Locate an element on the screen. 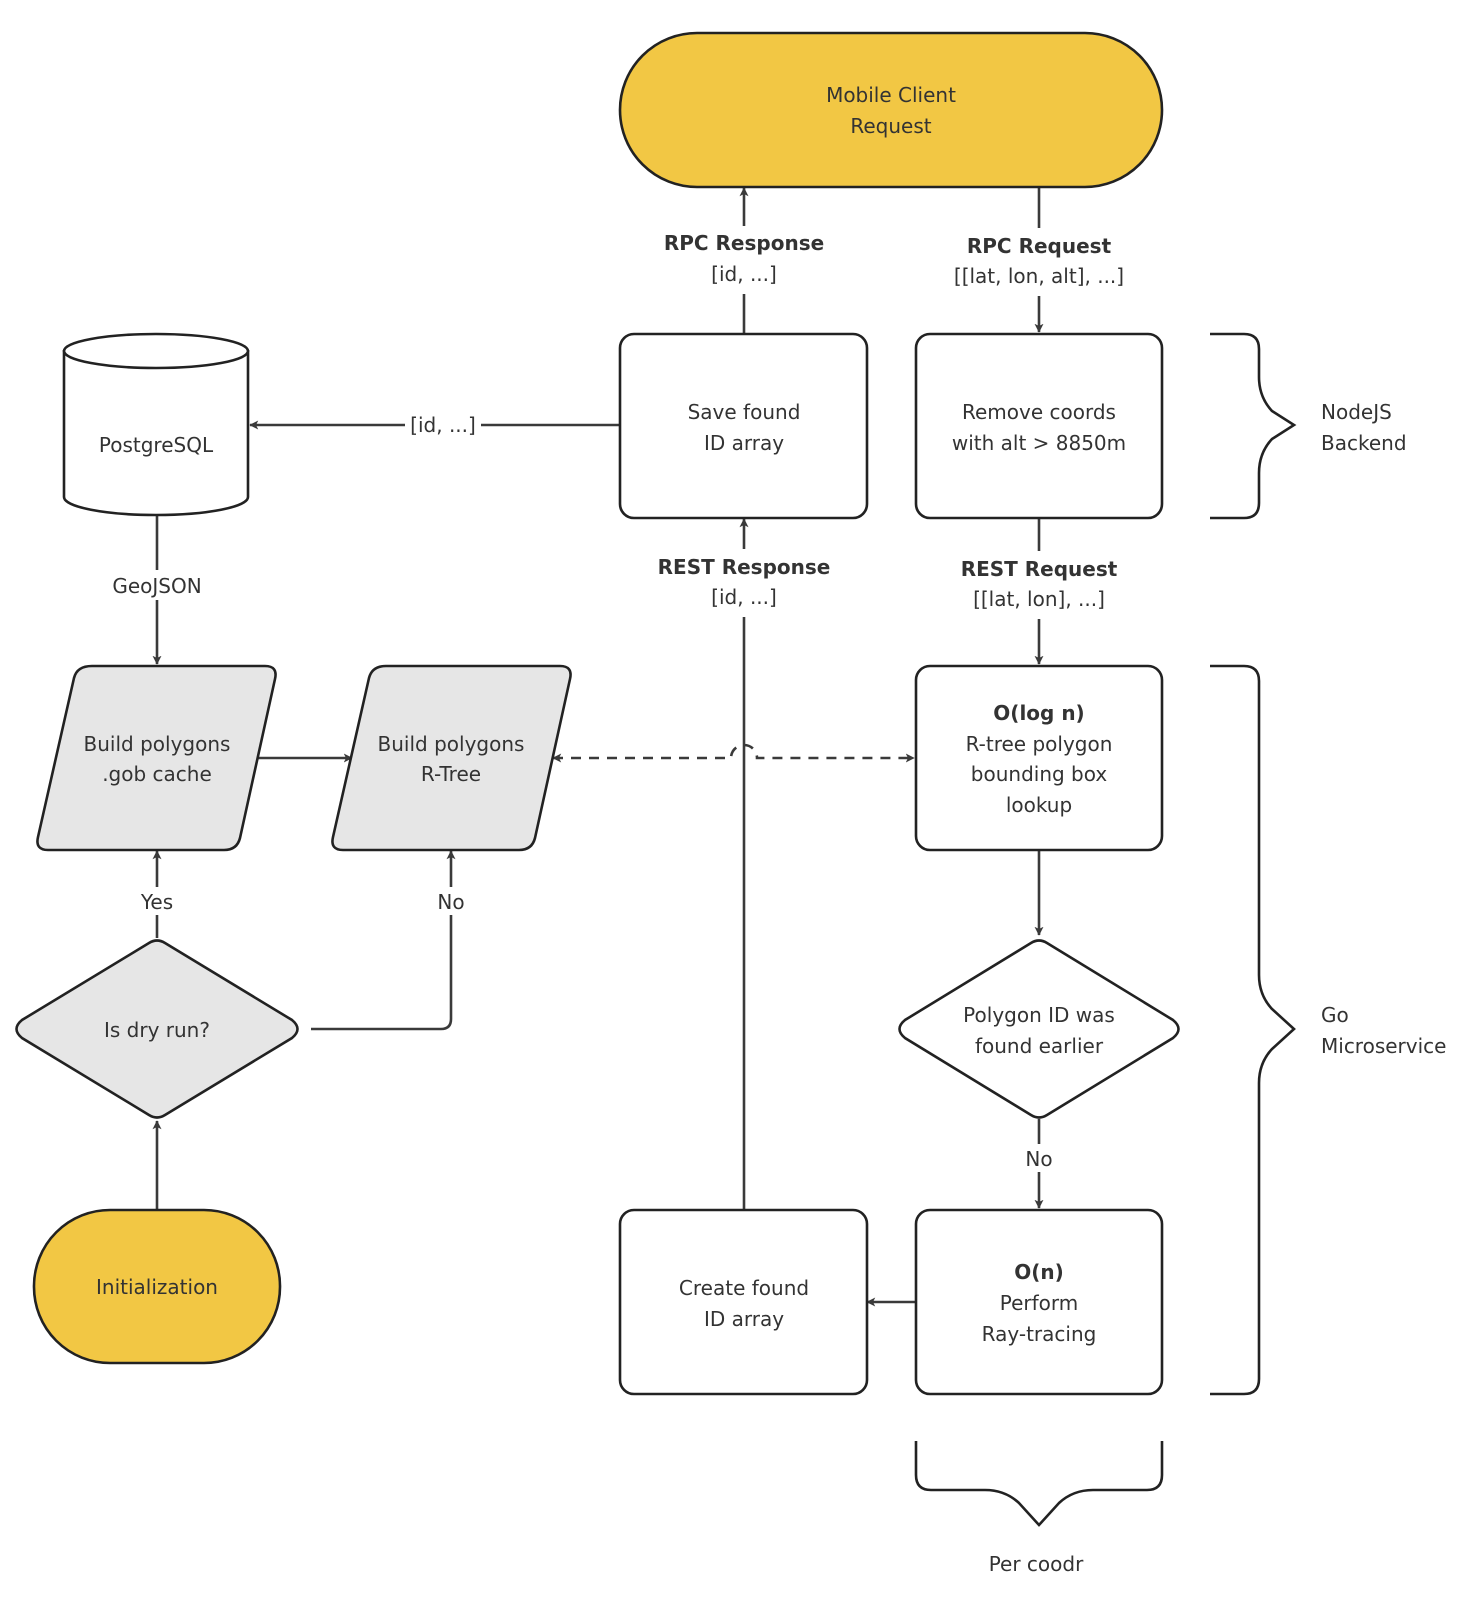  node-build-gob-cache: Build polygons .gob cache is located at coordinates (156, 758).